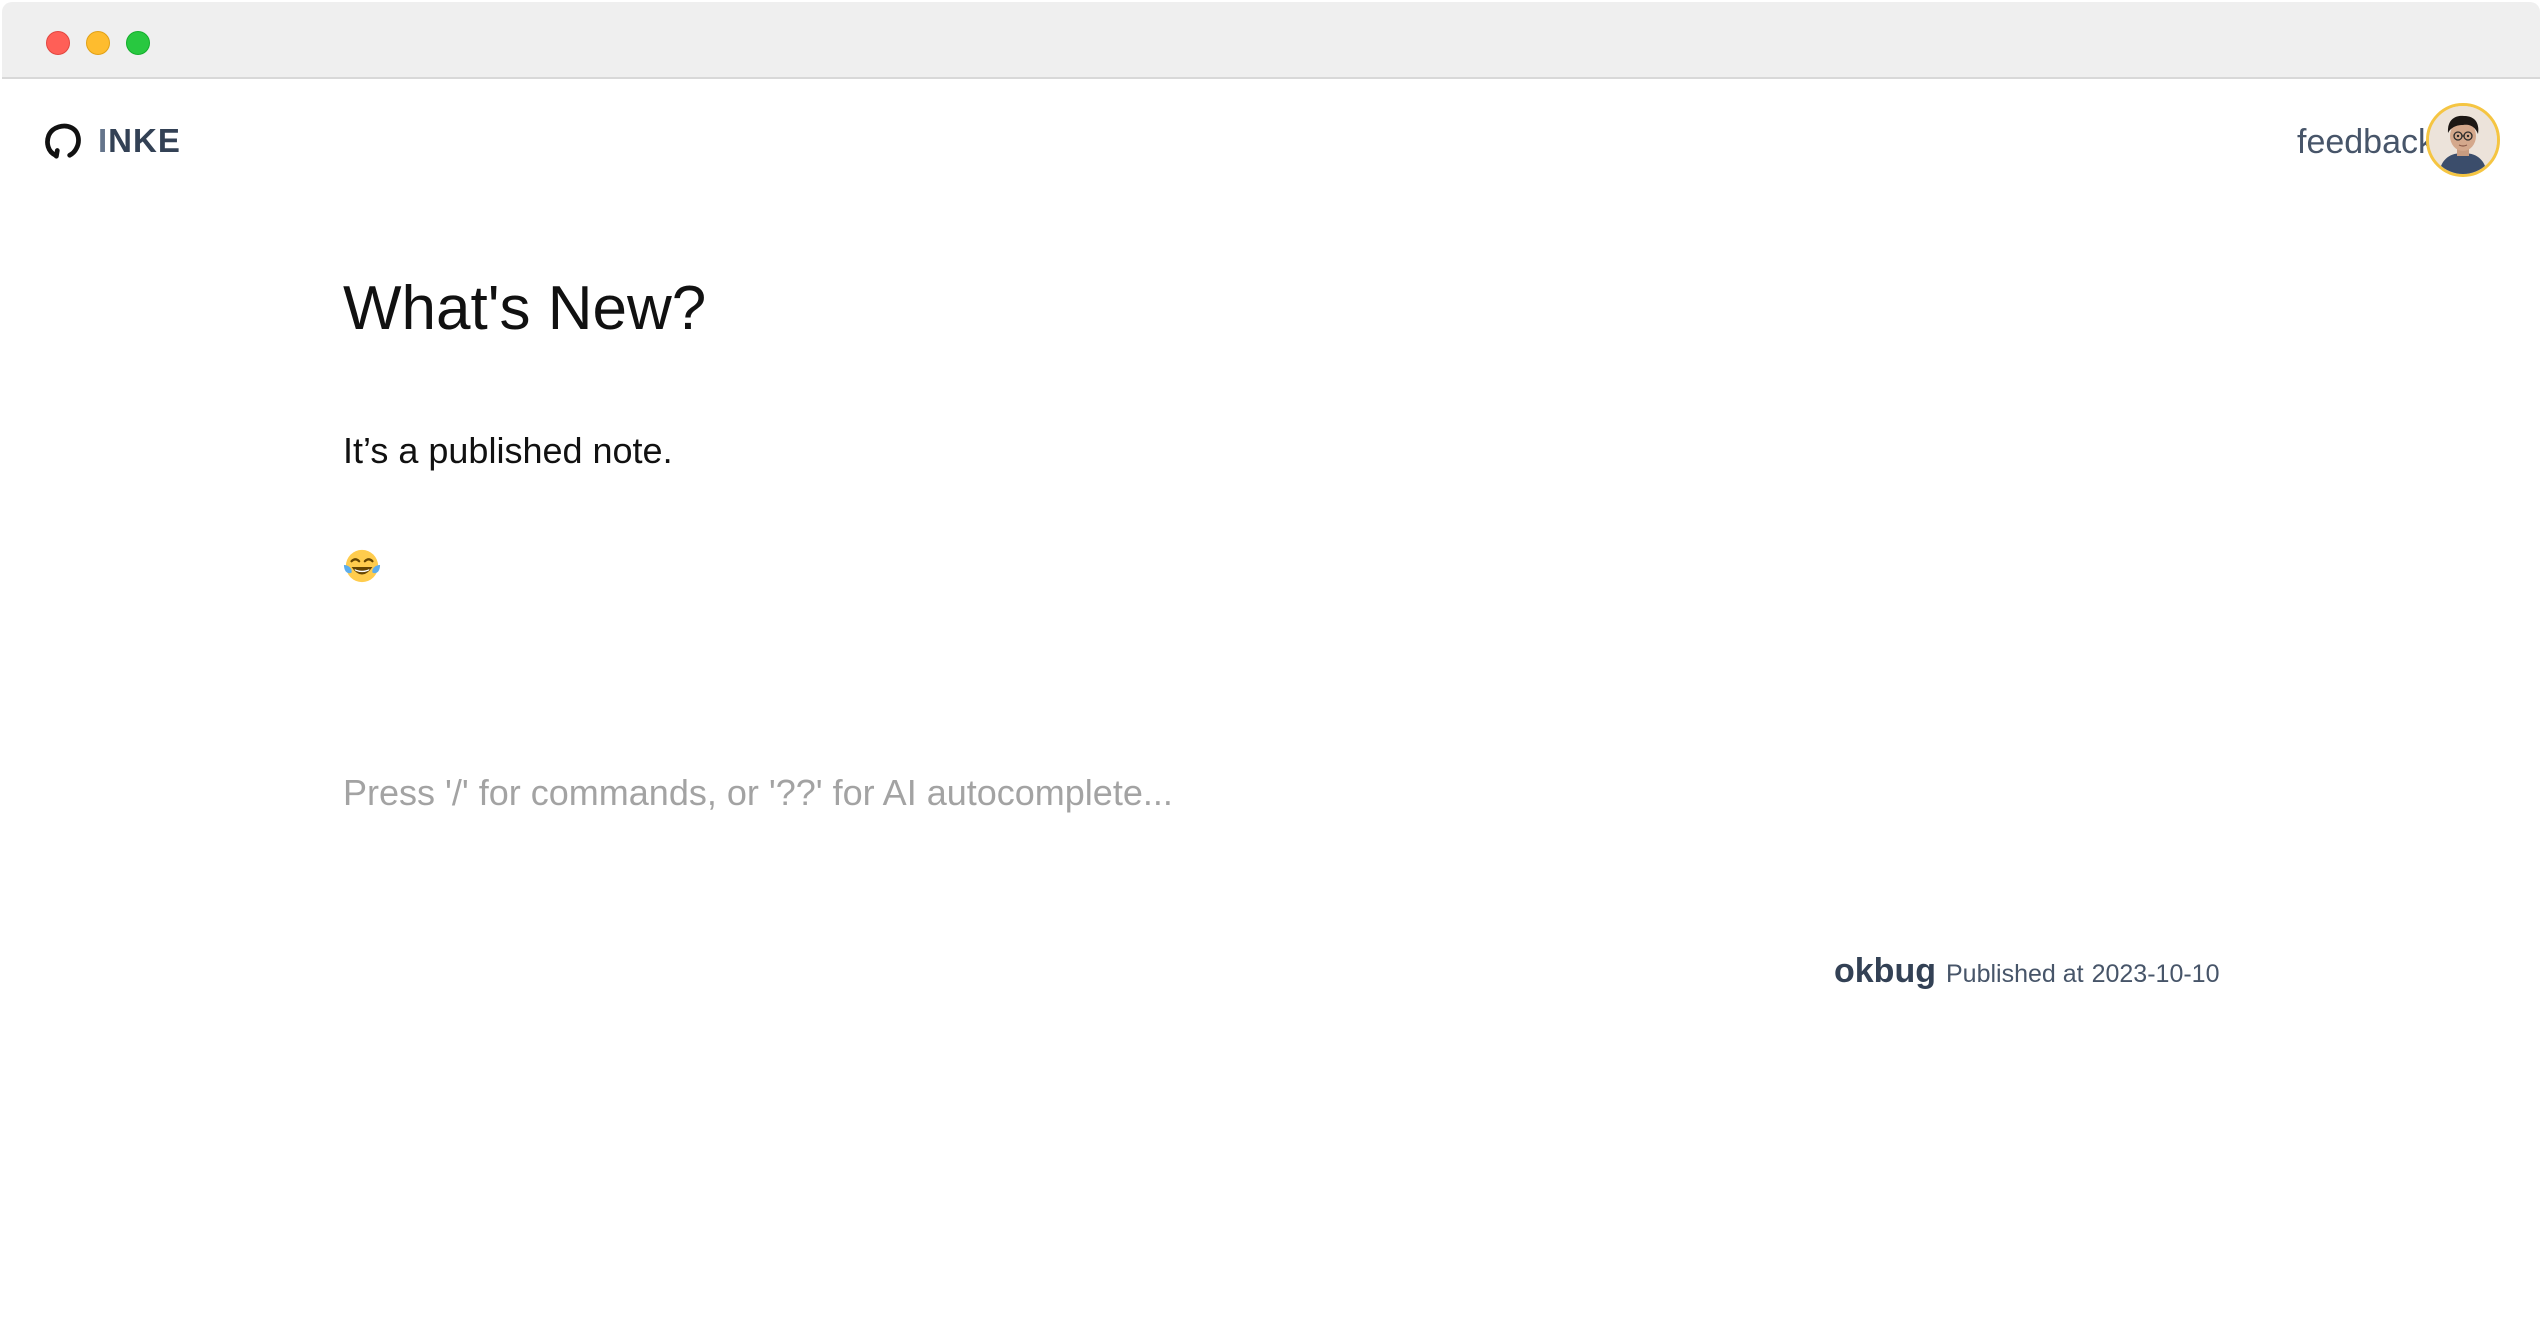 The width and height of the screenshot is (2544, 1331). I want to click on brand-name: INKE, so click(139, 141).